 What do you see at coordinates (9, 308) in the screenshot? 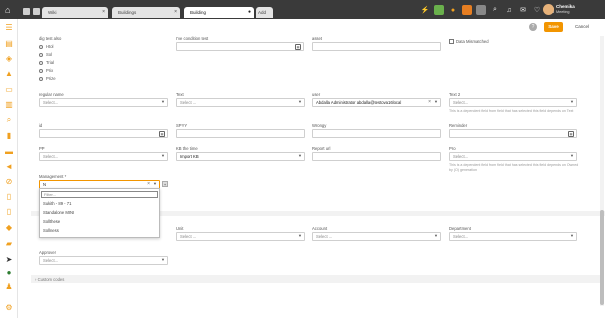
I see `gear-icon: ⚙` at bounding box center [9, 308].